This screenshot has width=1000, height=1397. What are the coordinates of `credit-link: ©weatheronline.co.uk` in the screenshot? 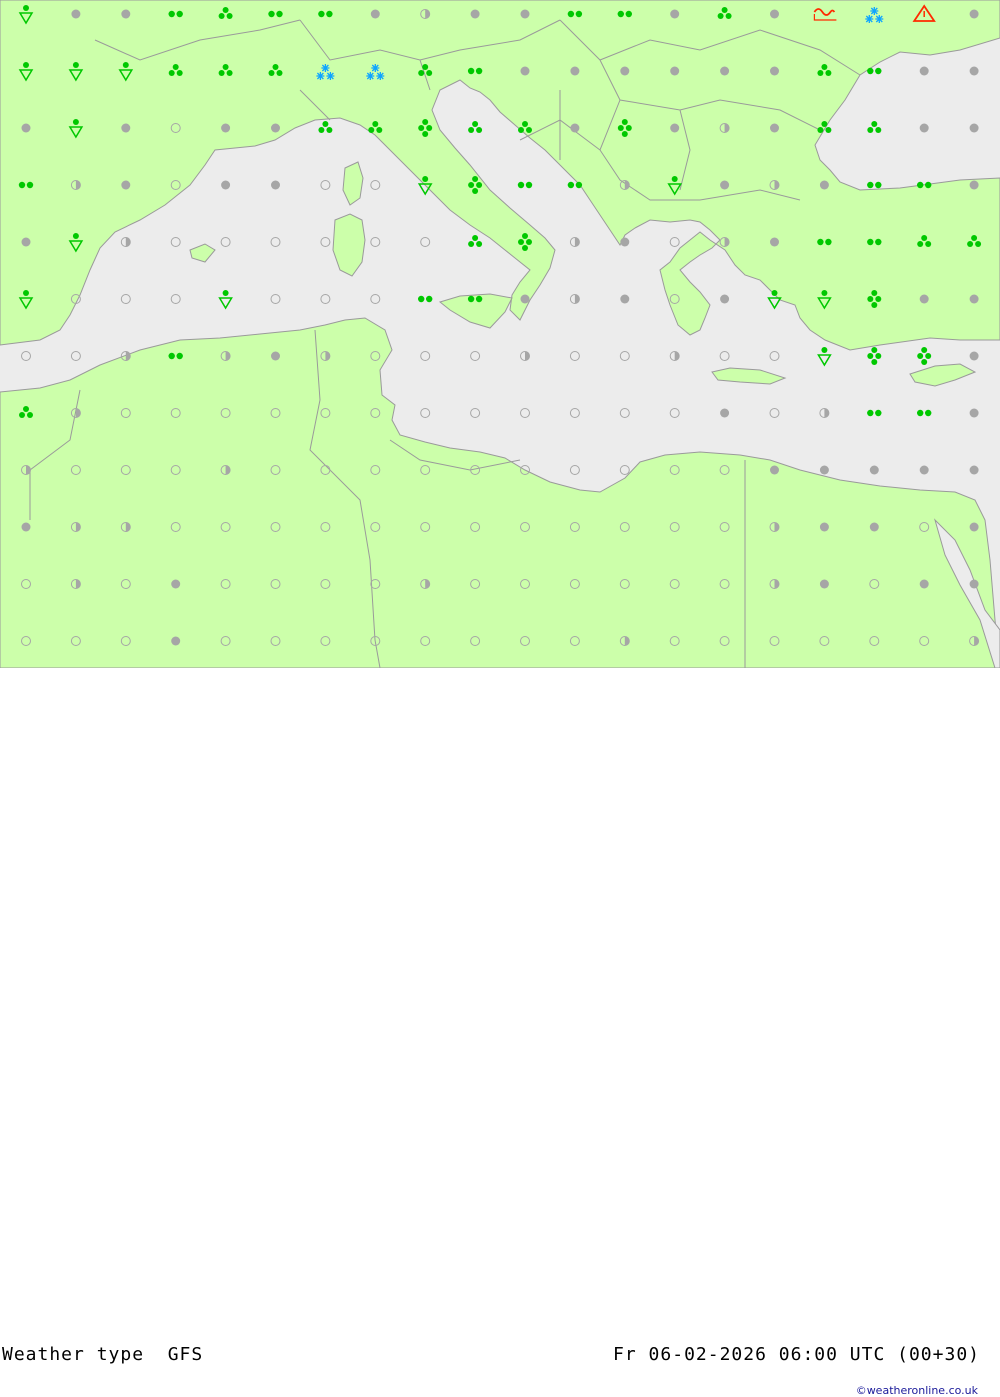 It's located at (917, 1390).